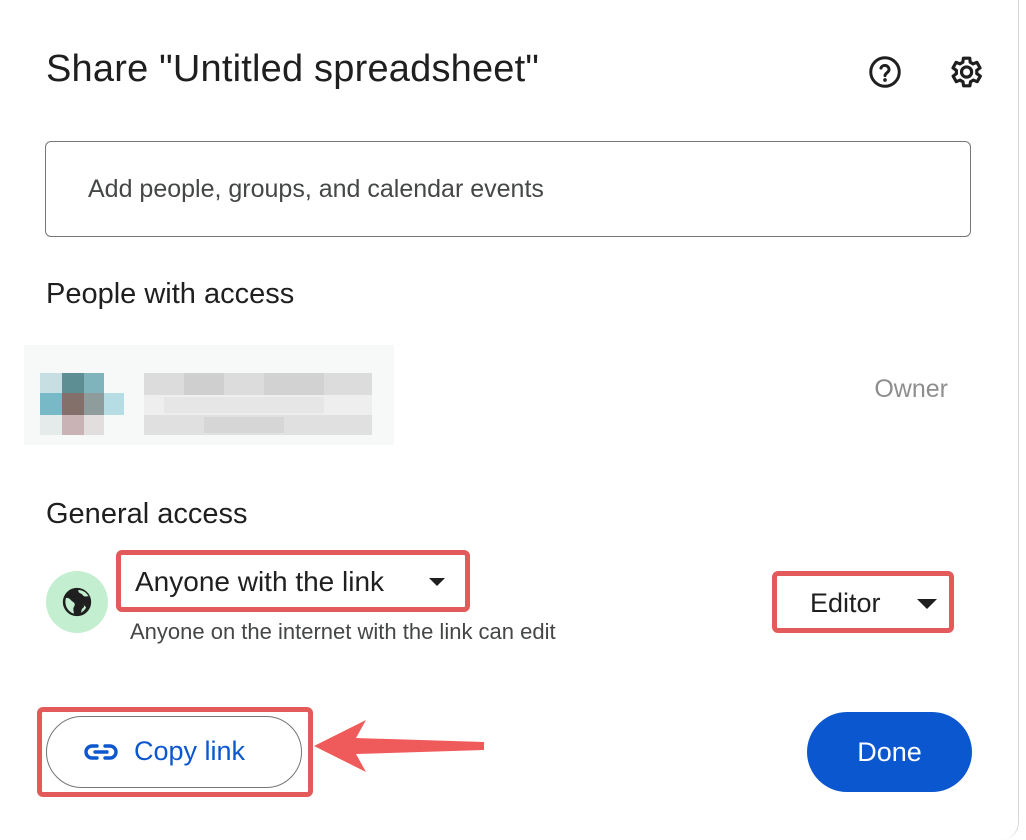  I want to click on add-people-input, so click(518, 189).